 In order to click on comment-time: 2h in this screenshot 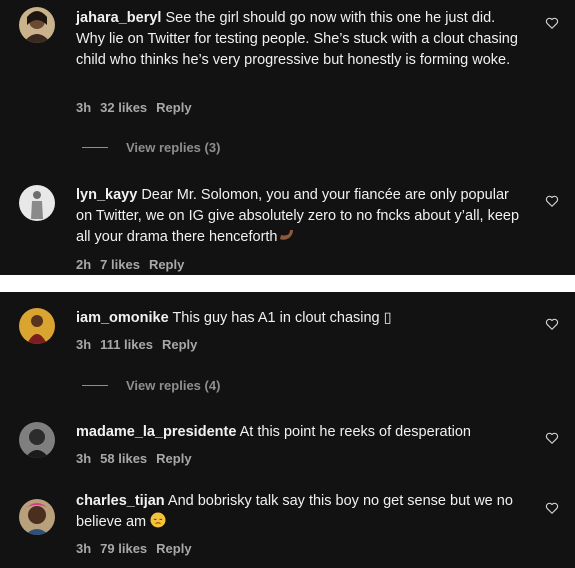, I will do `click(84, 264)`.